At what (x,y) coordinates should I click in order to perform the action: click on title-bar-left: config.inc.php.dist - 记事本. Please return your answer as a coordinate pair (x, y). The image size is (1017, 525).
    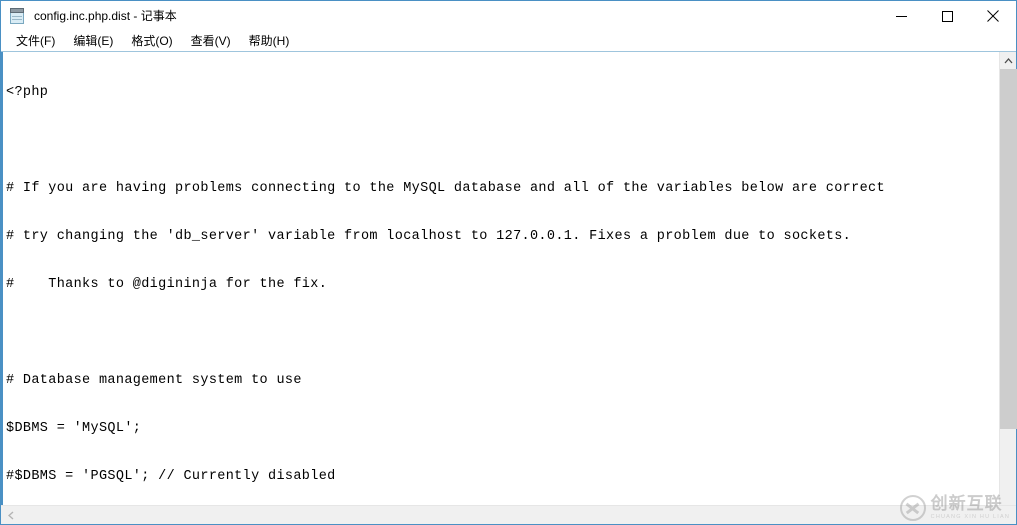
    Looking at the image, I should click on (89, 16).